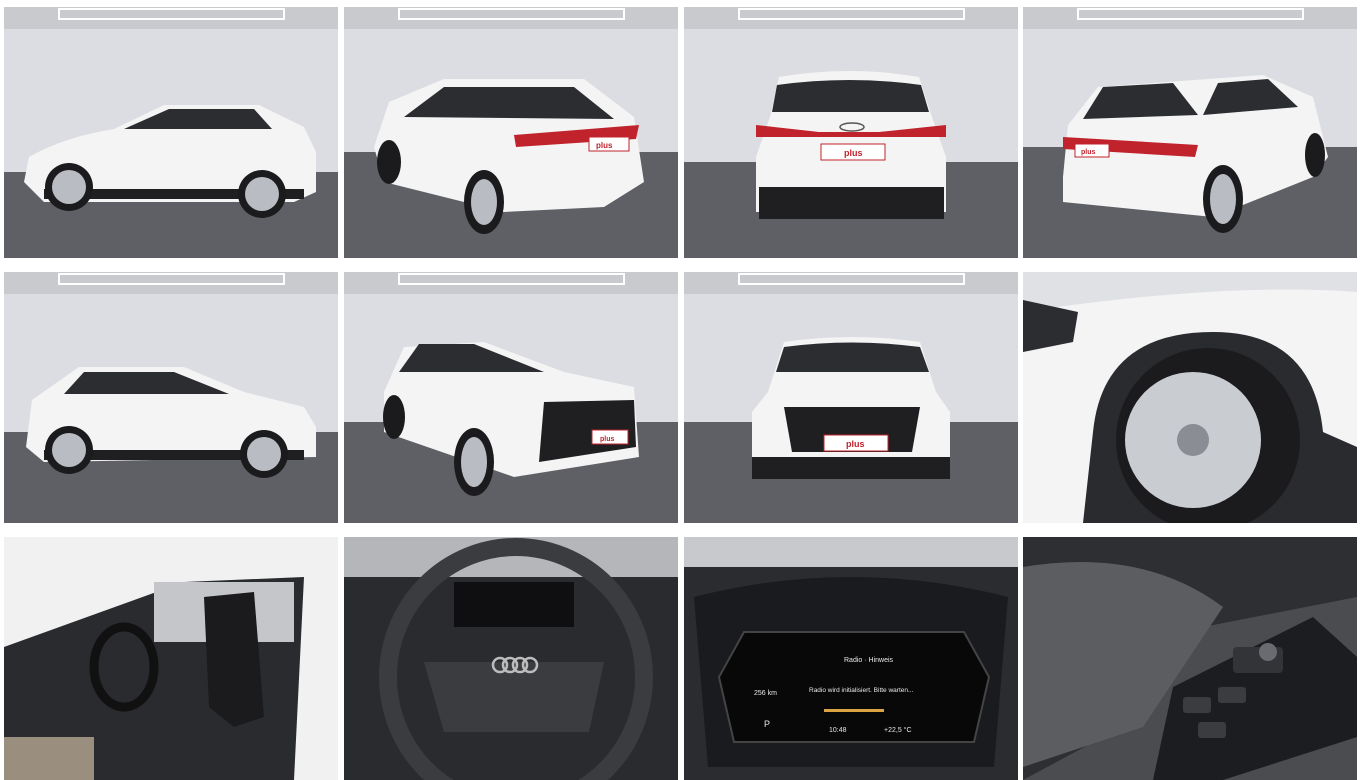 The height and width of the screenshot is (780, 1365). What do you see at coordinates (511, 658) in the screenshot?
I see `gallery-image-steering-wheel` at bounding box center [511, 658].